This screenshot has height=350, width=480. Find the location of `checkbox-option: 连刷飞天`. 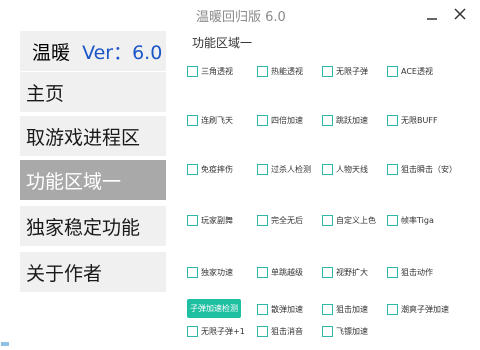

checkbox-option: 连刷飞天 is located at coordinates (210, 120).